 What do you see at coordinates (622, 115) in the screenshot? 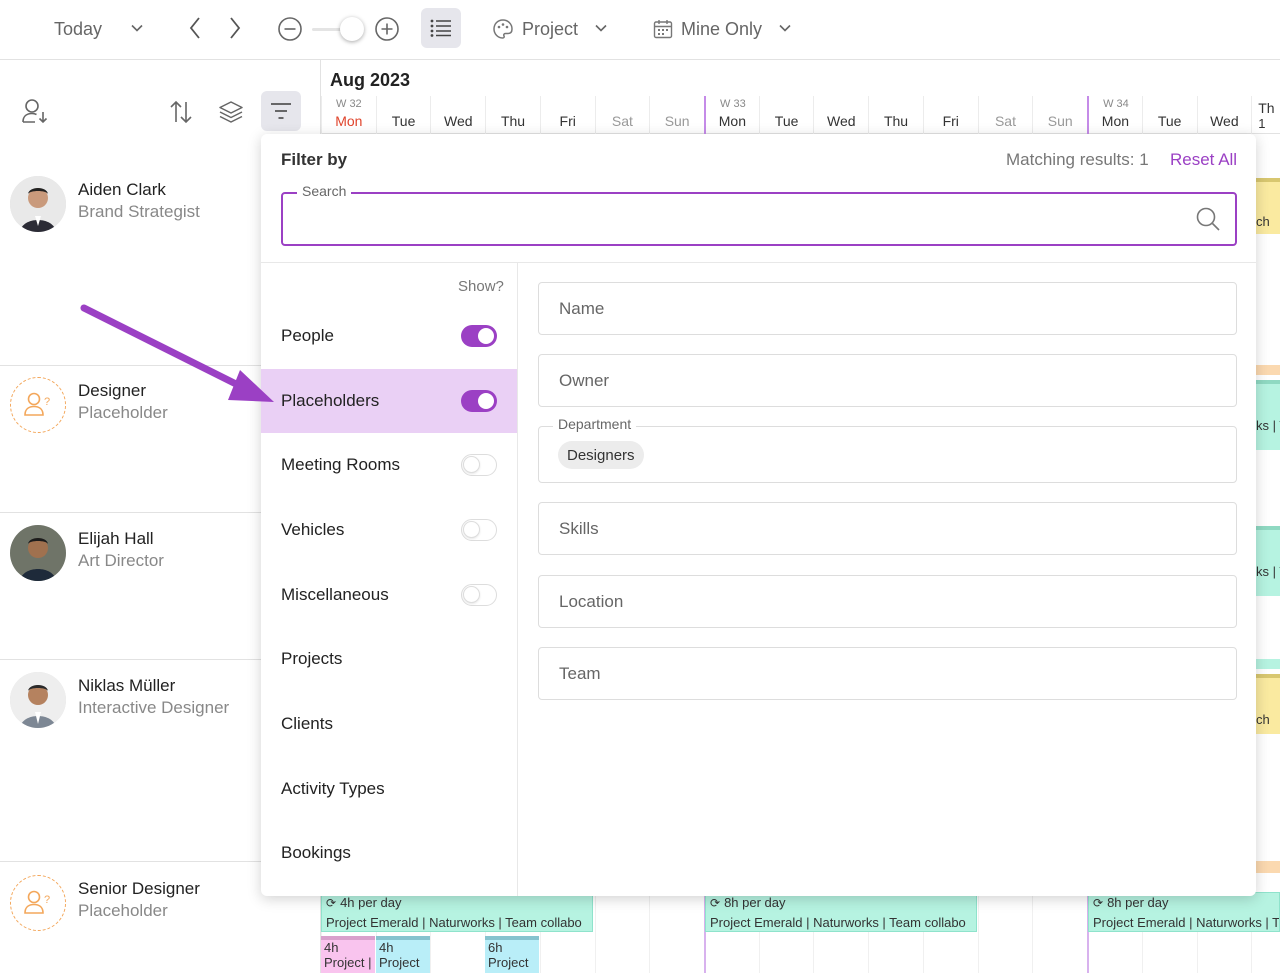
I see `day-header-5: Sat` at bounding box center [622, 115].